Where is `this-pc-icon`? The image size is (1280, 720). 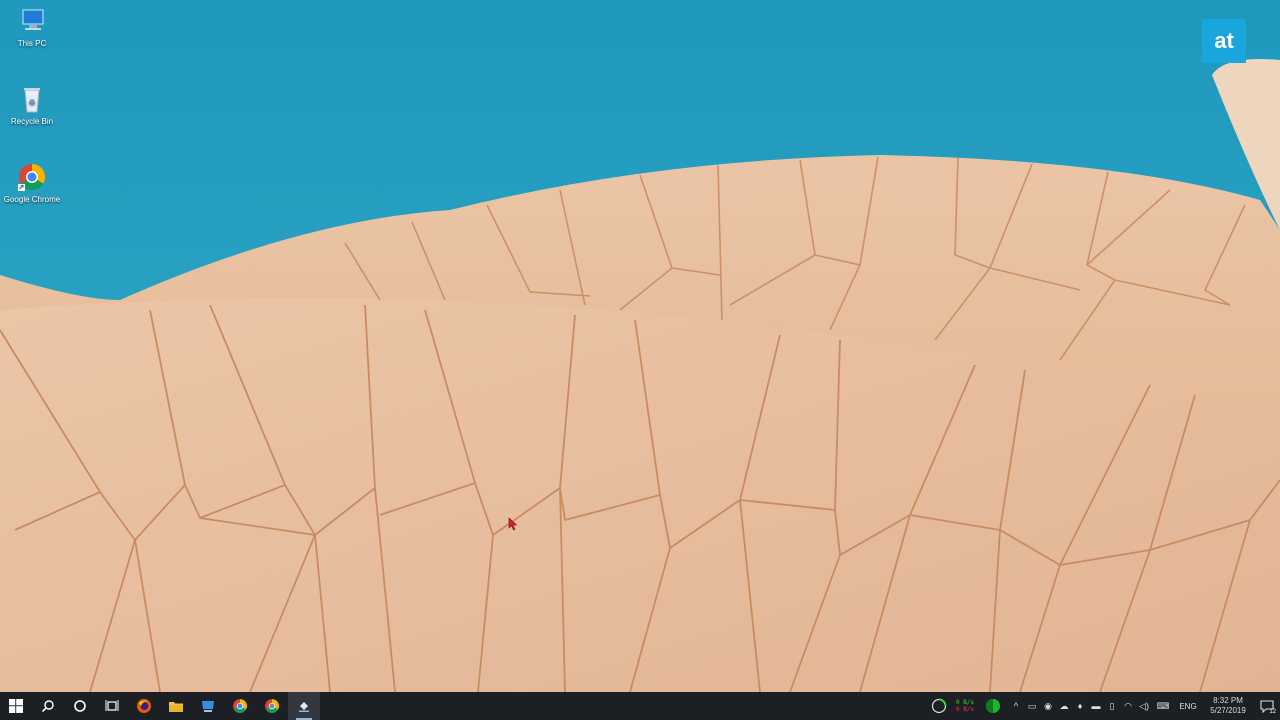
this-pc-icon is located at coordinates (33, 19).